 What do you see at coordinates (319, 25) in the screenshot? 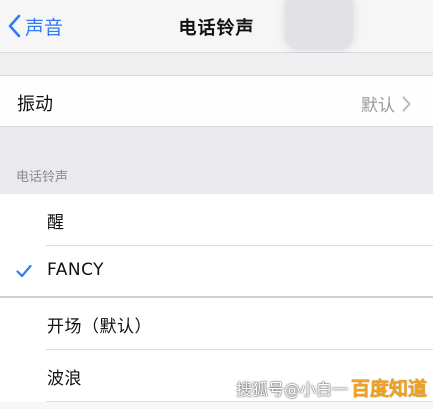
I see `assistive-touch-button` at bounding box center [319, 25].